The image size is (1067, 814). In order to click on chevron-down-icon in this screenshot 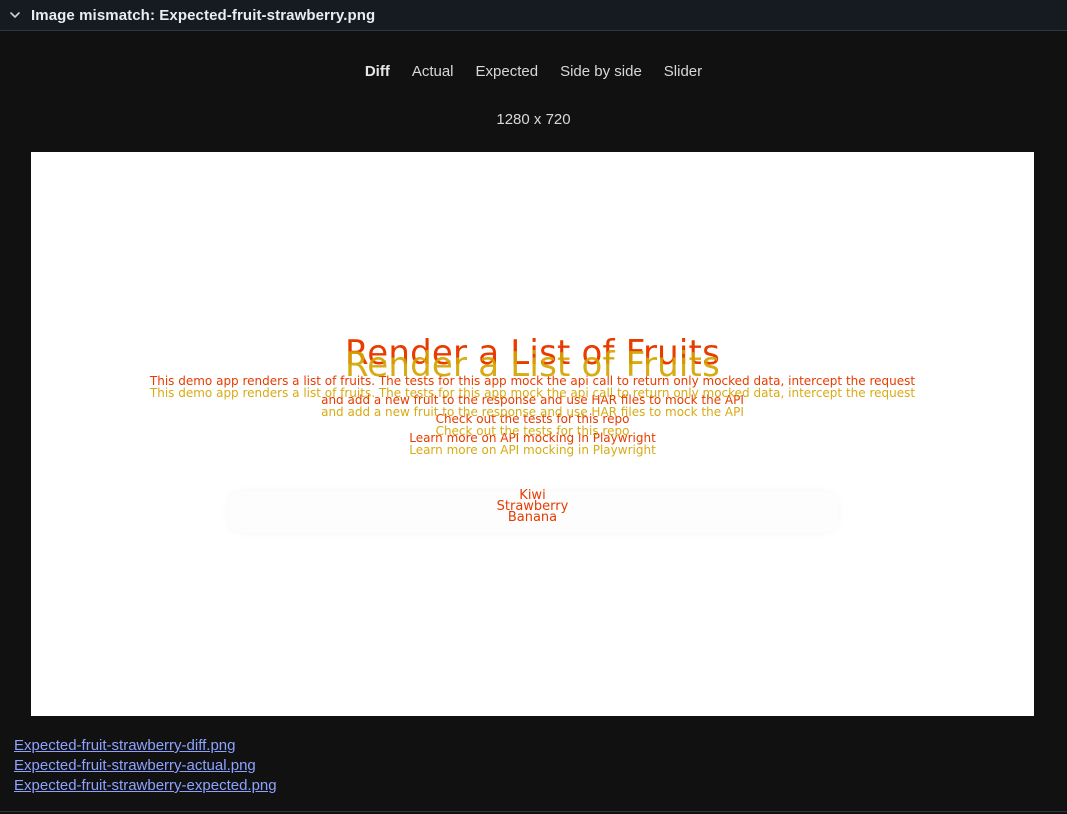, I will do `click(15, 15)`.